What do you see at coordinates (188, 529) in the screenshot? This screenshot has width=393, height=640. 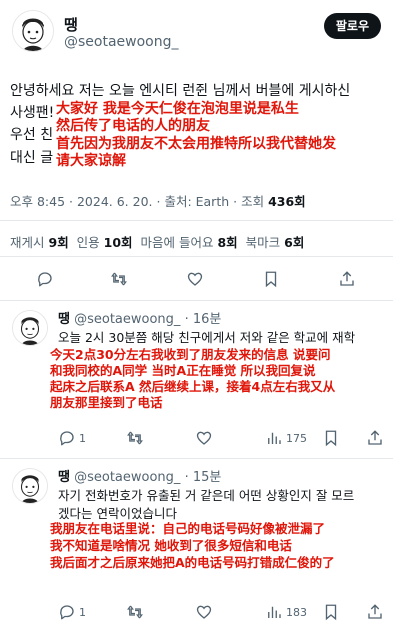 I see `translation-overlay-line: 我朋友在电话里说：自己的电话号码好像被泄漏了` at bounding box center [188, 529].